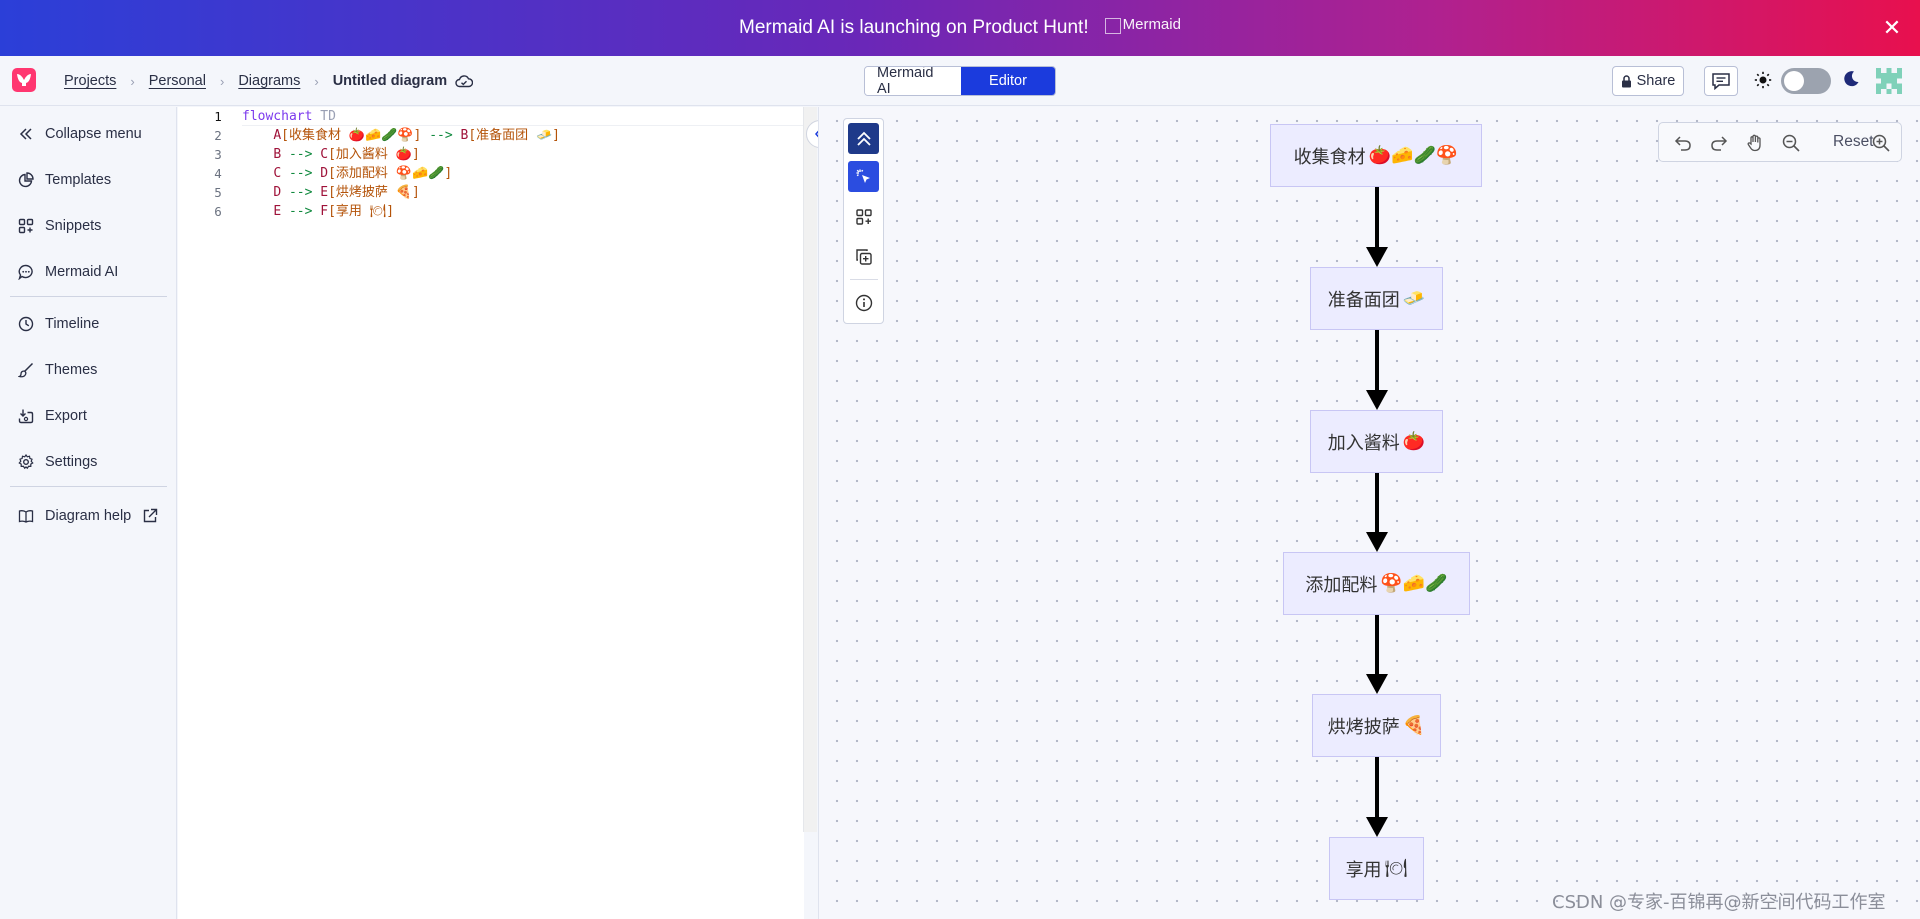  I want to click on canvas-toolbar, so click(863, 221).